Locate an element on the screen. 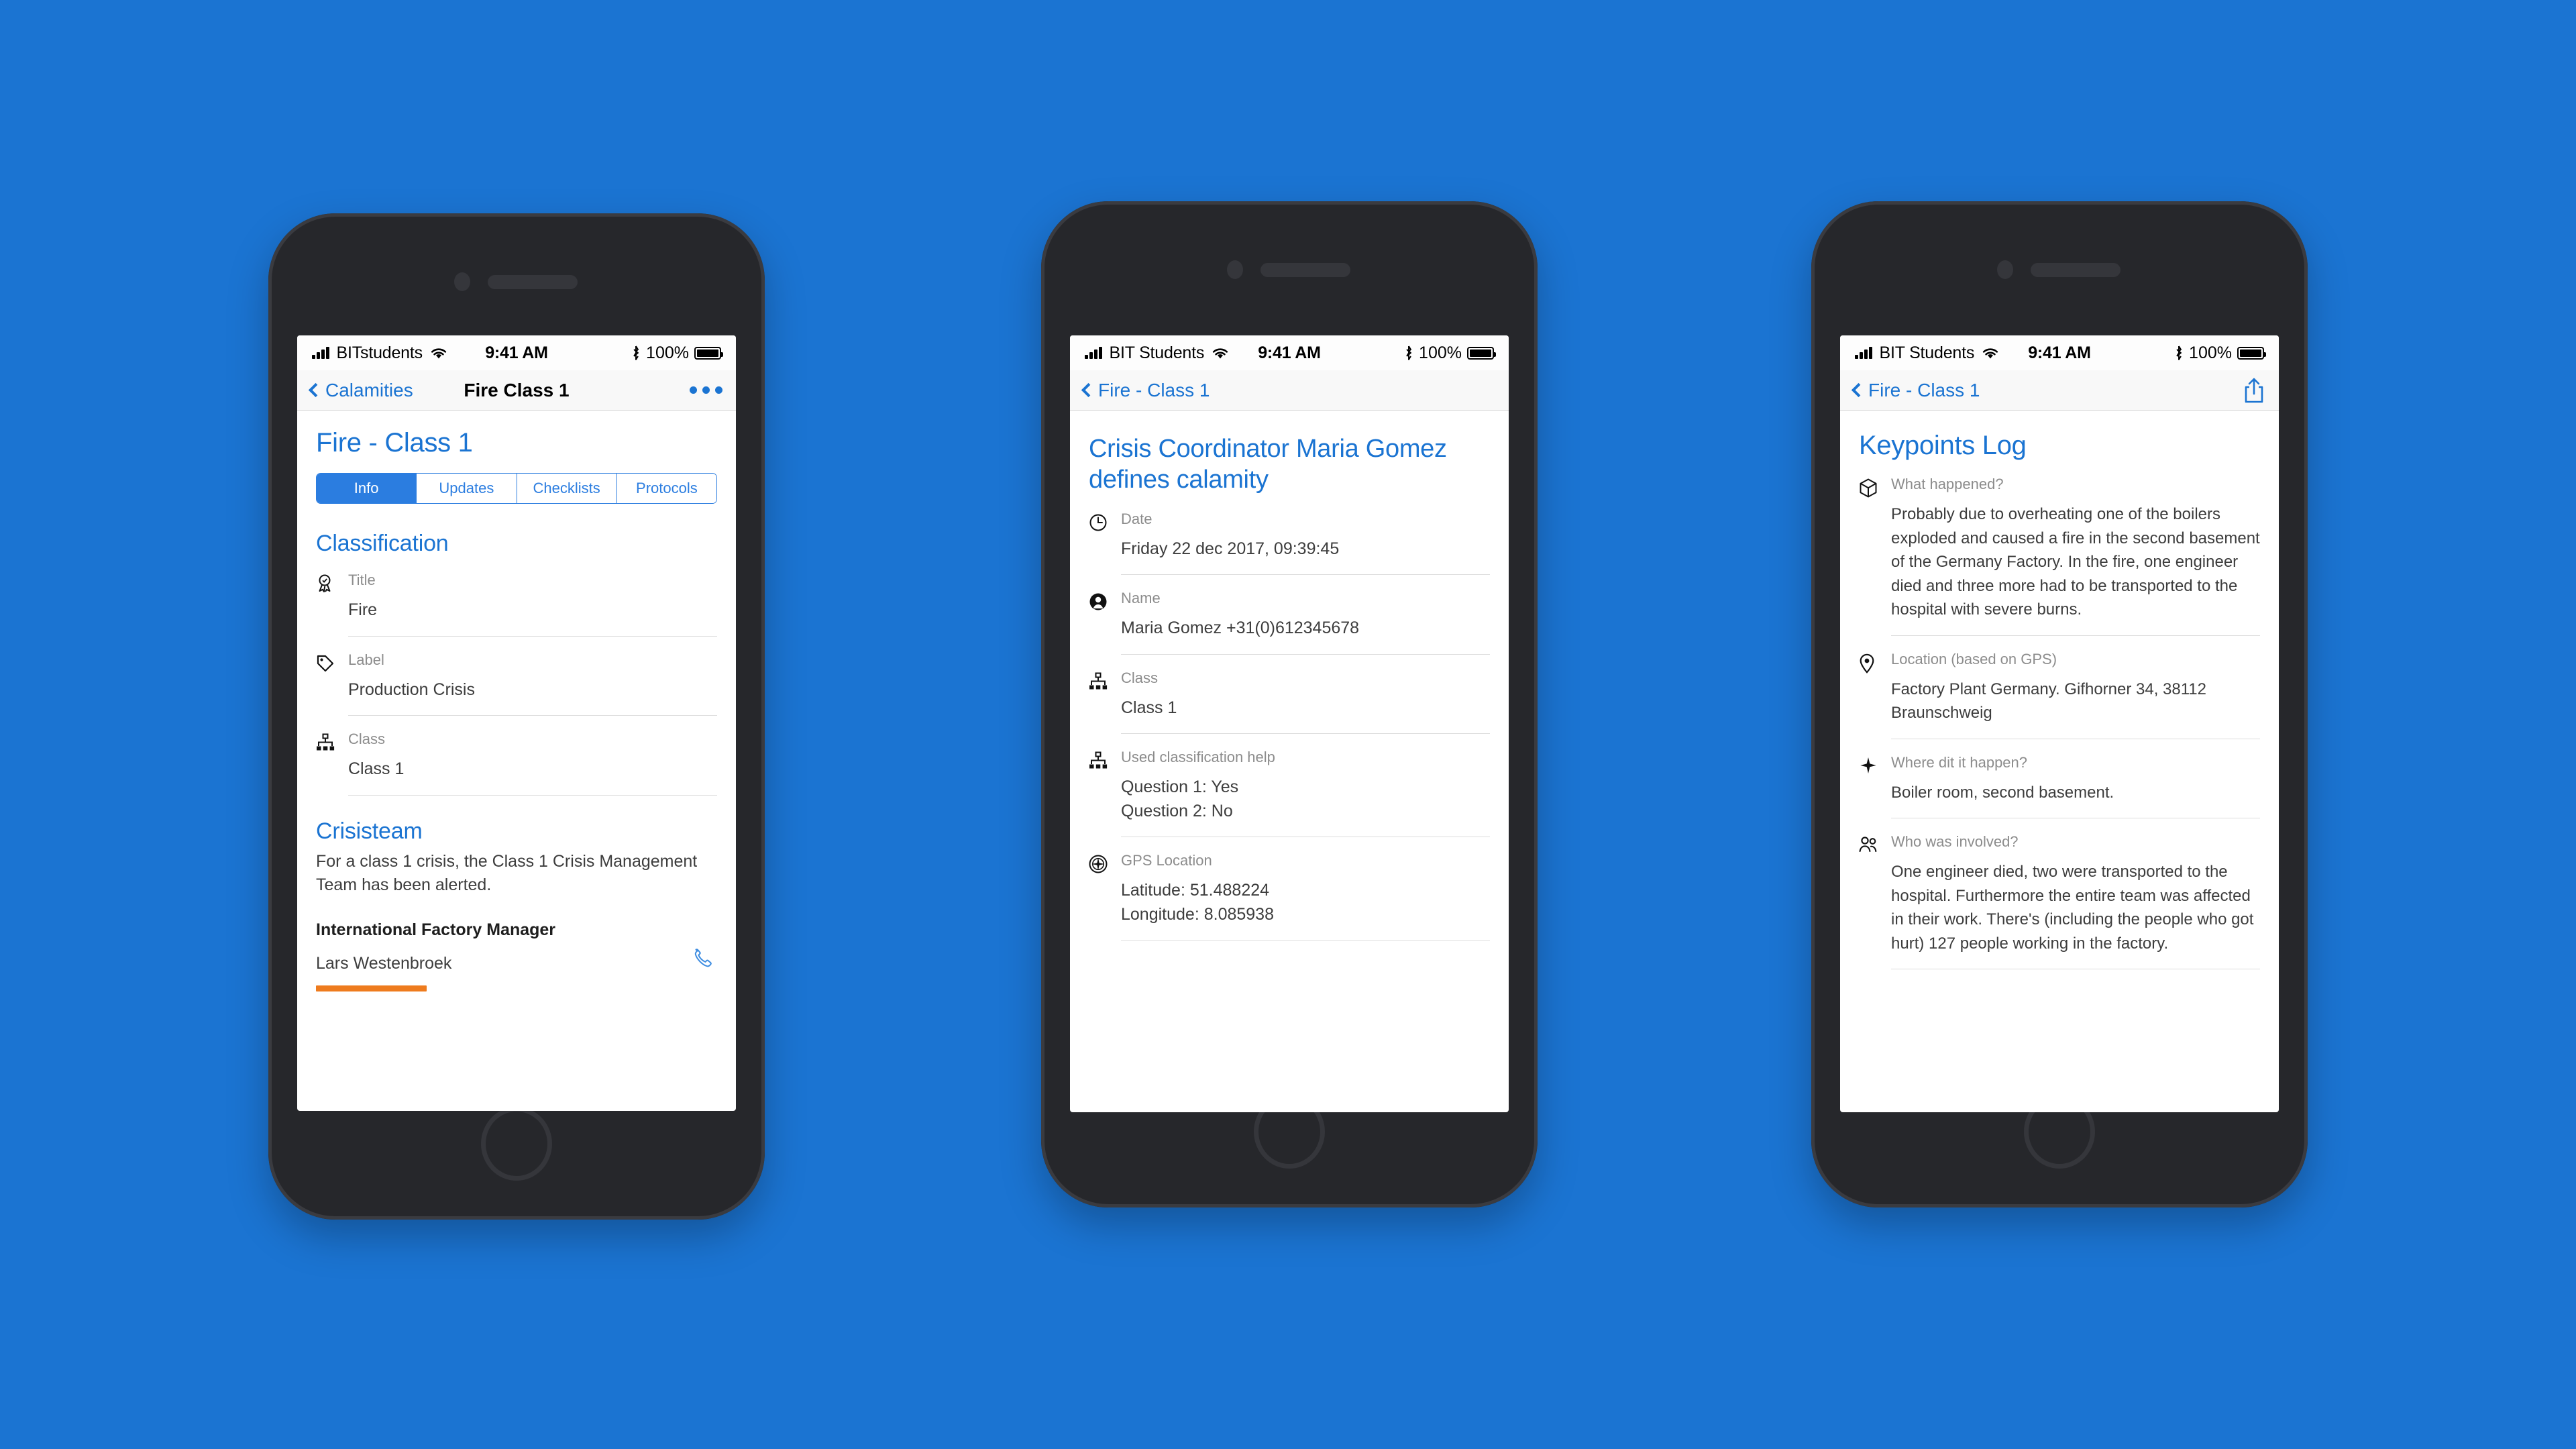  field-label: Used classification help is located at coordinates (1198, 757).